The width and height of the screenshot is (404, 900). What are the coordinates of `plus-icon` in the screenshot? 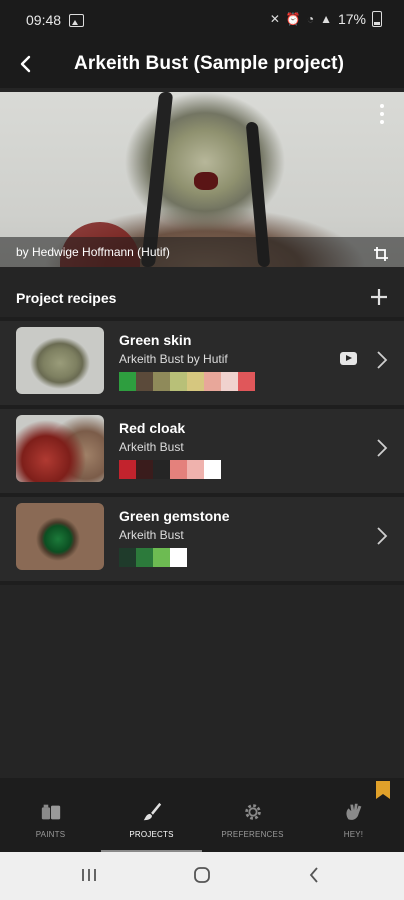 It's located at (379, 297).